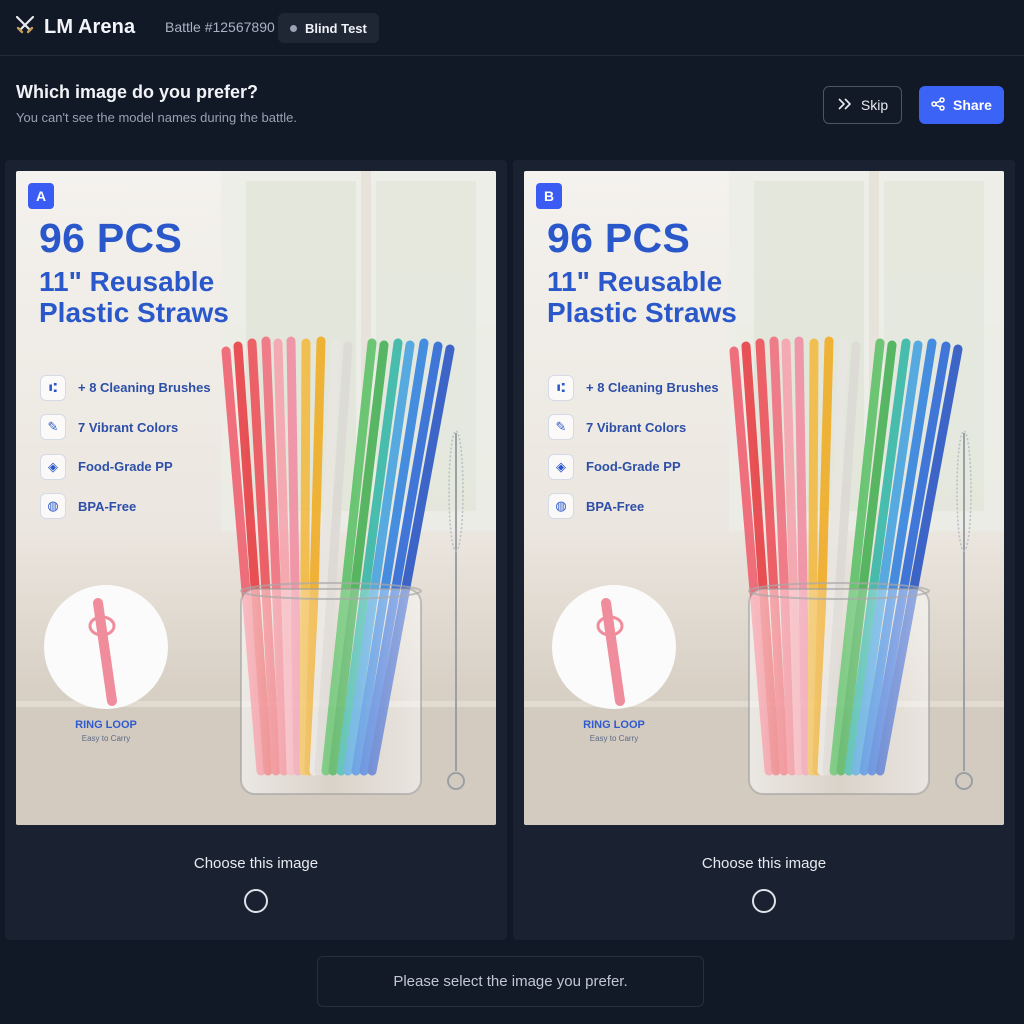  I want to click on crossed-swords-icon, so click(25, 27).